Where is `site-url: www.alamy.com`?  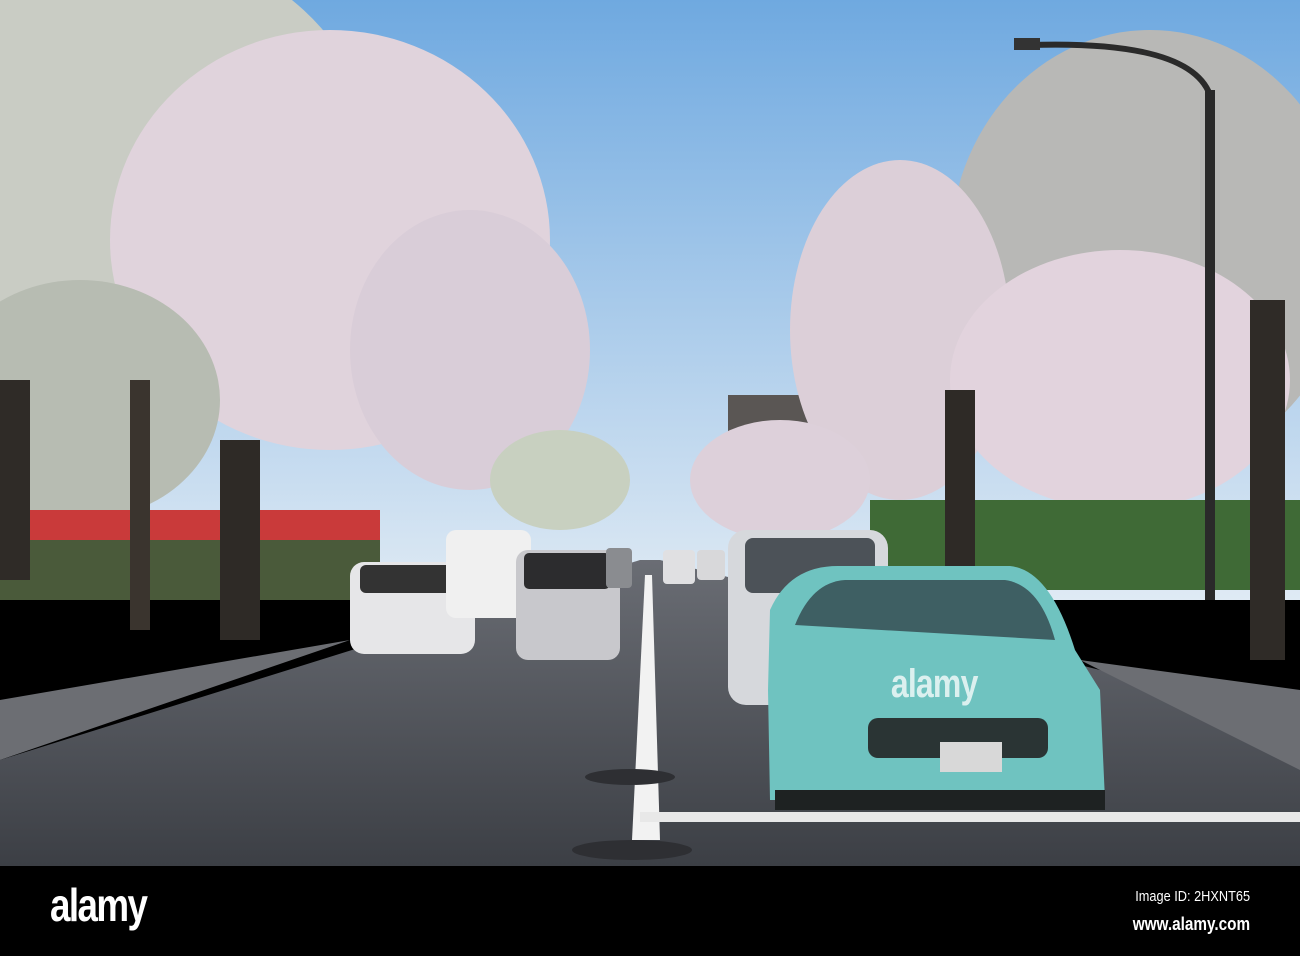 site-url: www.alamy.com is located at coordinates (1191, 924).